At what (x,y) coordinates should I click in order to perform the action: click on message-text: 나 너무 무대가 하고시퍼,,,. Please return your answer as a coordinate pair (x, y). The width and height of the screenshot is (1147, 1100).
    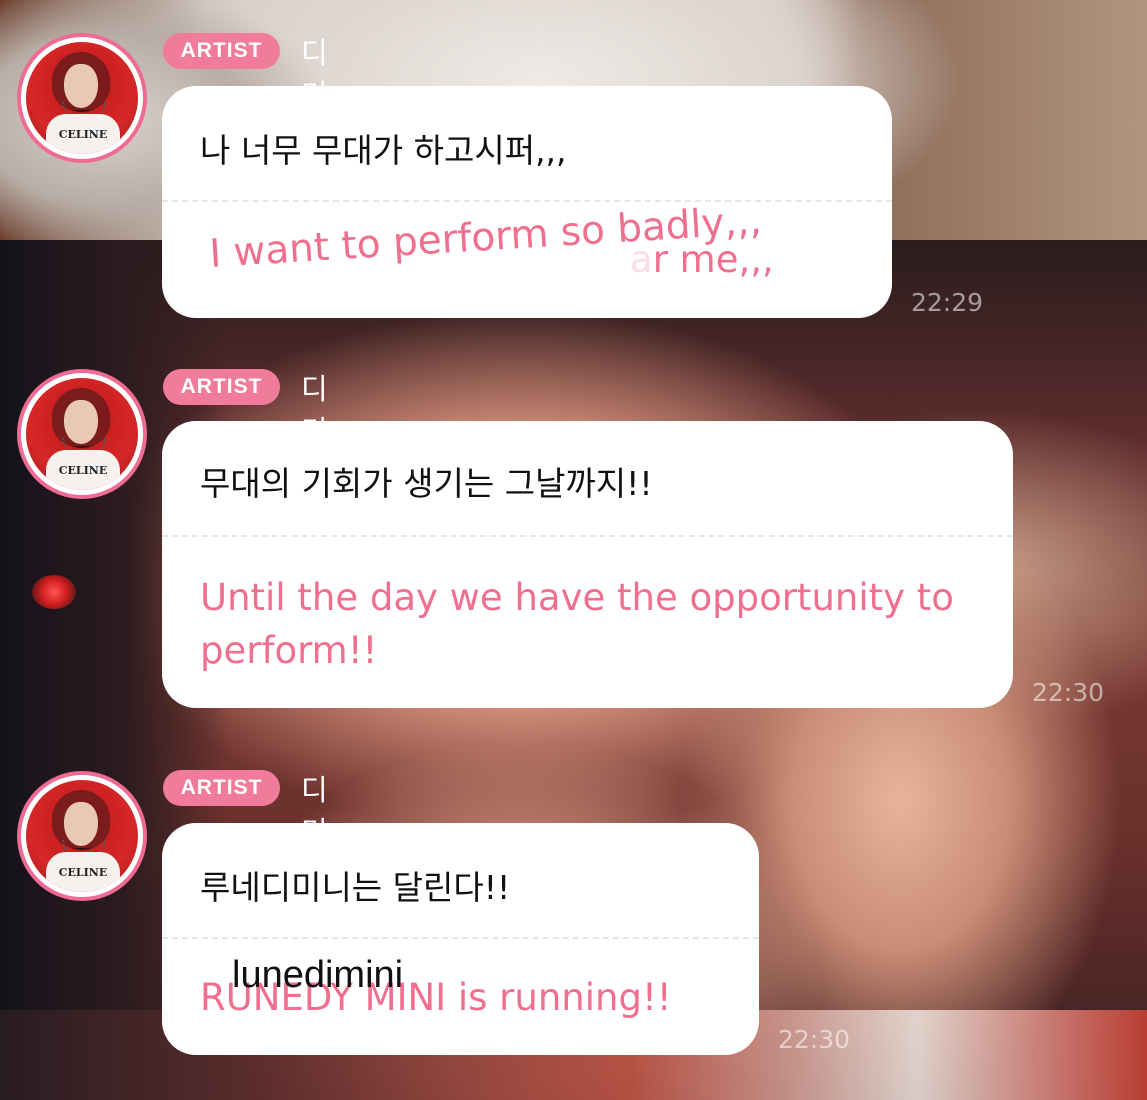
    Looking at the image, I should click on (383, 150).